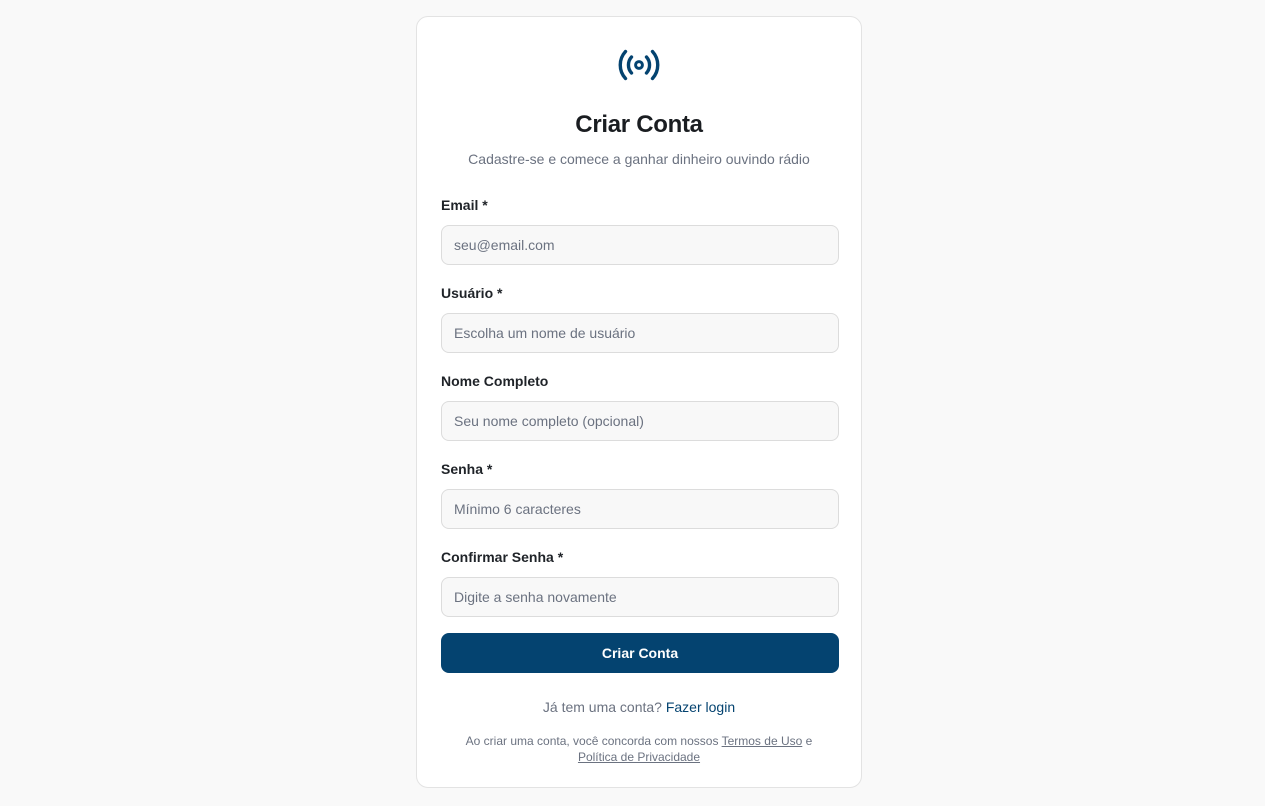 This screenshot has height=806, width=1265. What do you see at coordinates (602, 707) in the screenshot?
I see `login-prompt-text: Já tem uma conta?` at bounding box center [602, 707].